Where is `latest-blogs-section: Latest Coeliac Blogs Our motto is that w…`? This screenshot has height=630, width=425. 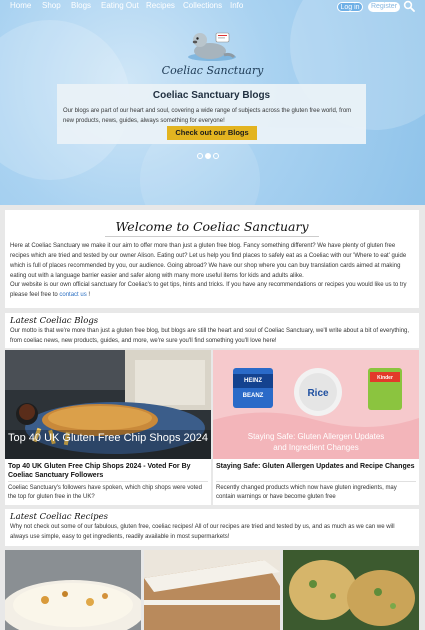
latest-blogs-section: Latest Coeliac Blogs Our motto is that w… is located at coordinates (212, 330).